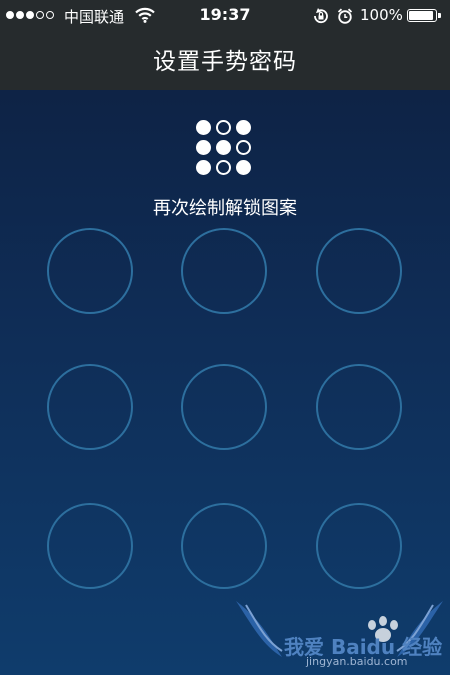  What do you see at coordinates (421, 15) in the screenshot?
I see `battery-fill` at bounding box center [421, 15].